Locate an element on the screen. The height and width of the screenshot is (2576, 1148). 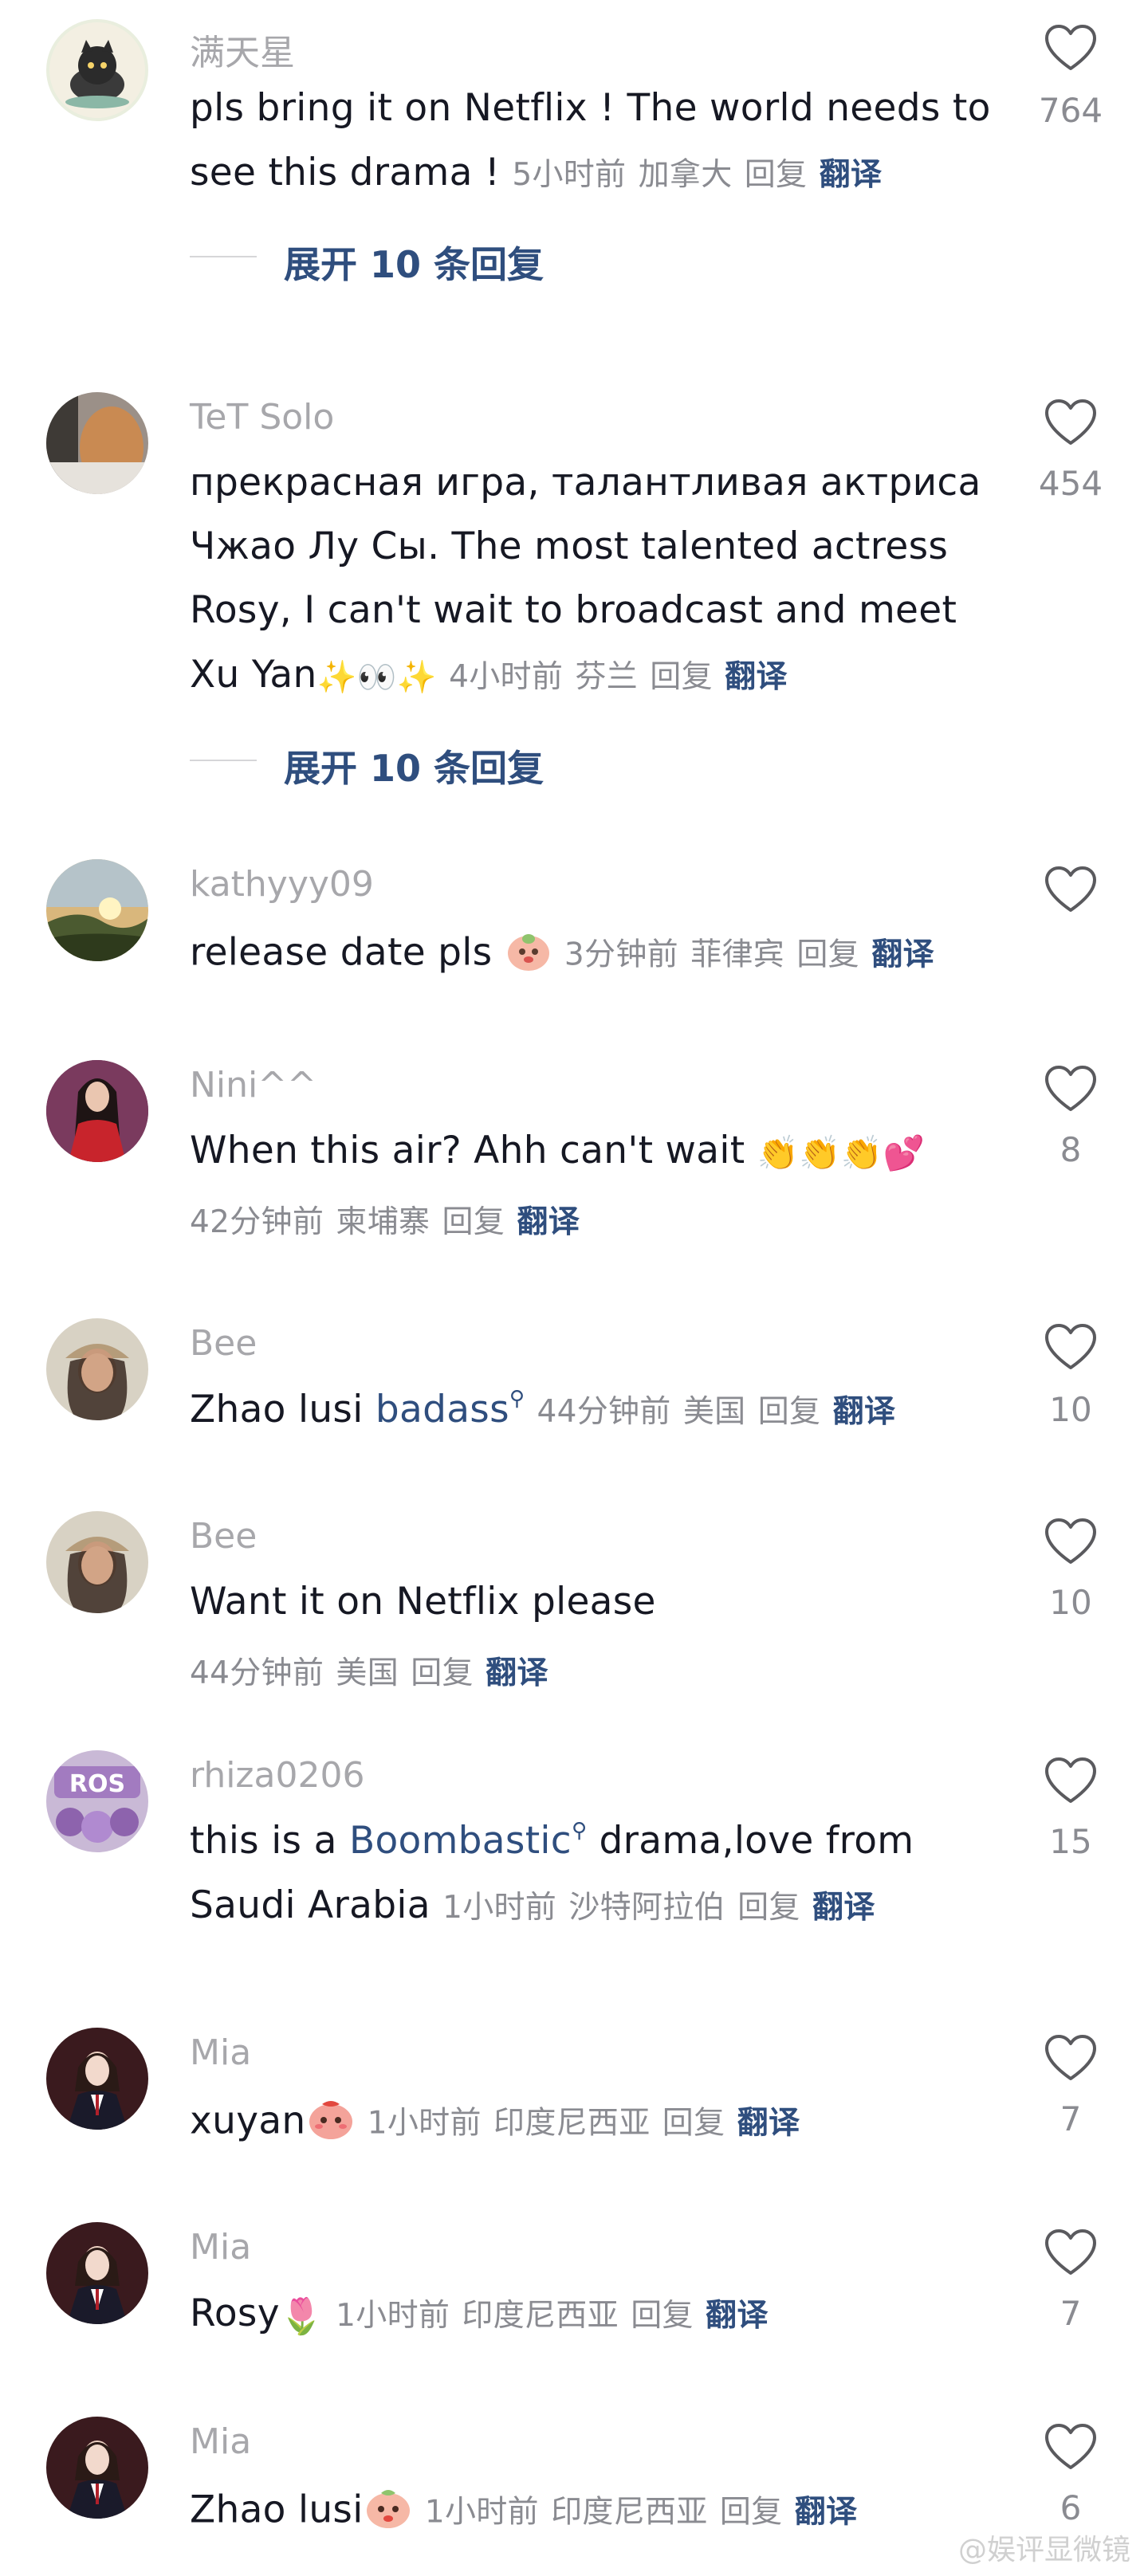
divider is located at coordinates (224, 760).